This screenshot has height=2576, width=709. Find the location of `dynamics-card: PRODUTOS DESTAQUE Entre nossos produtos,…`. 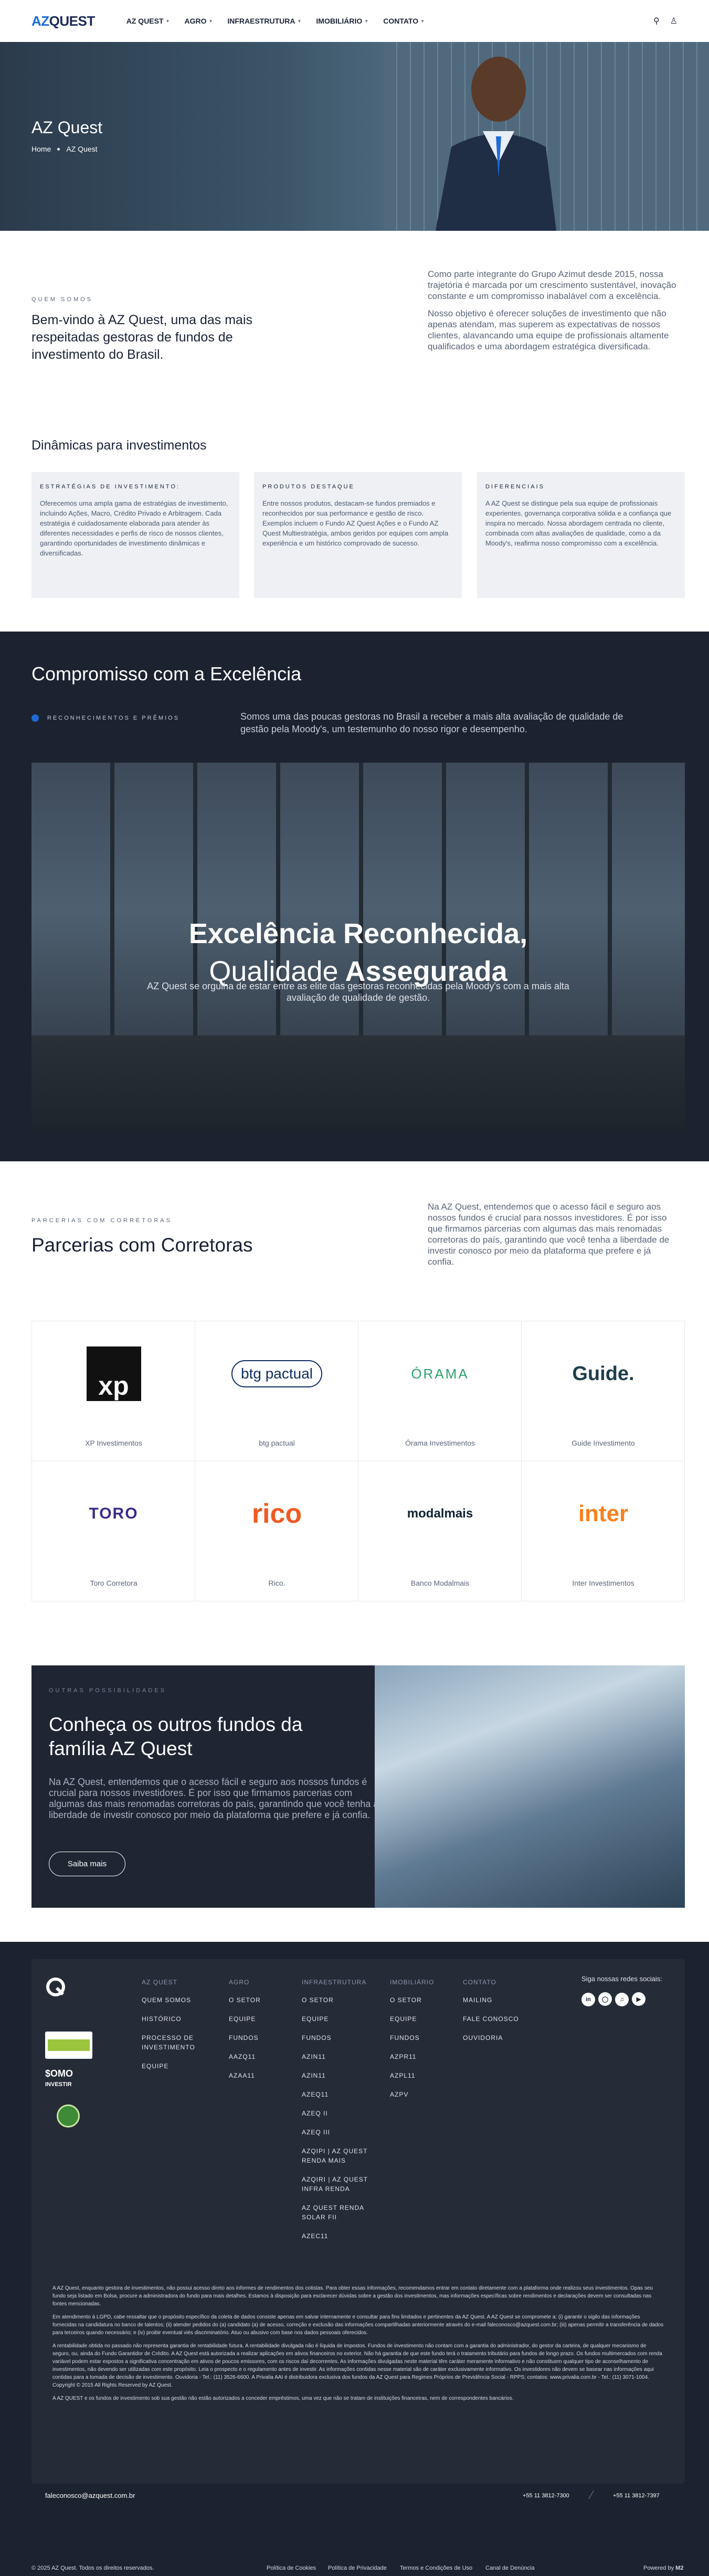

dynamics-card: PRODUTOS DESTAQUE Entre nossos produtos,… is located at coordinates (358, 535).